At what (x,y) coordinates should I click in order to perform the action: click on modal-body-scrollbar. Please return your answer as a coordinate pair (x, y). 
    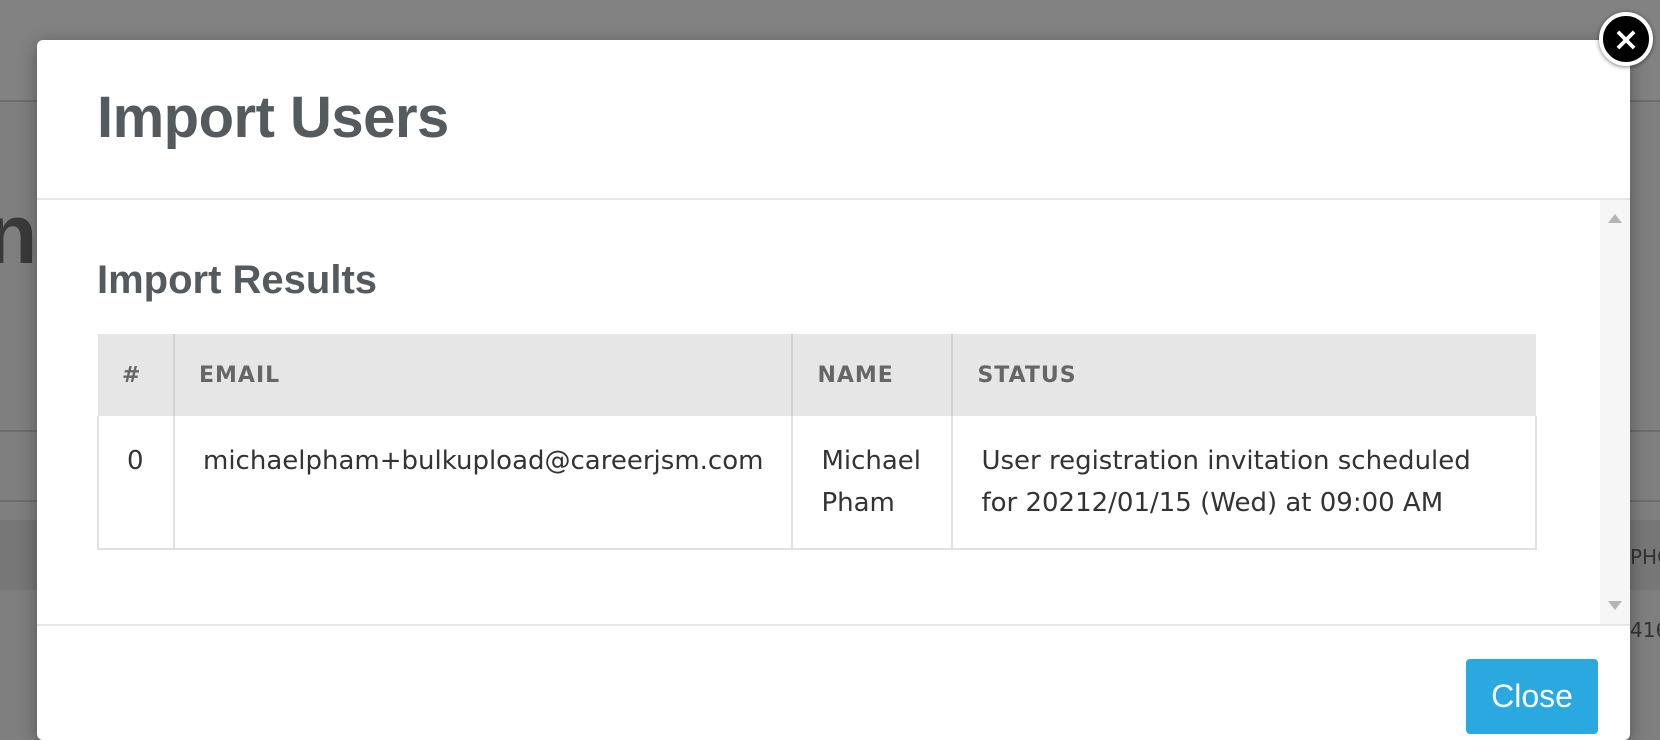
    Looking at the image, I should click on (1615, 412).